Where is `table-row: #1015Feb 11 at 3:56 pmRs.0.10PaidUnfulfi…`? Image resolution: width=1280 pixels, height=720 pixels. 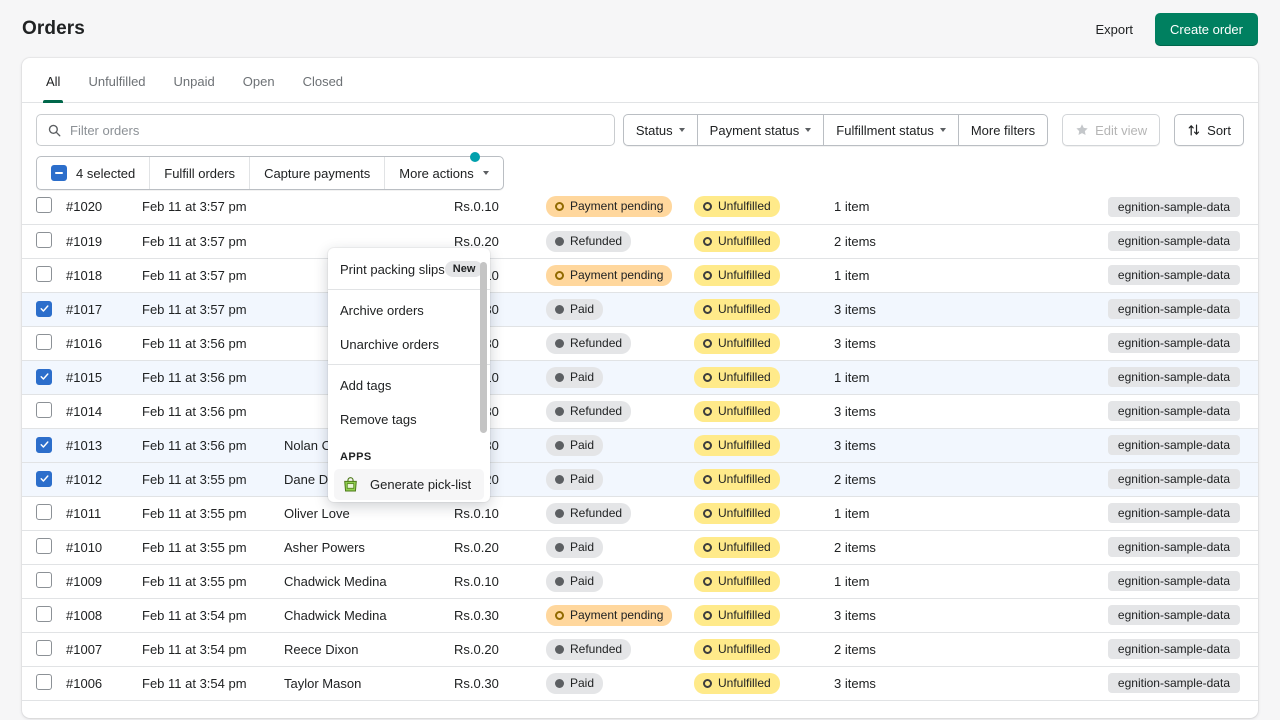 table-row: #1015Feb 11 at 3:56 pmRs.0.10PaidUnfulfi… is located at coordinates (640, 377).